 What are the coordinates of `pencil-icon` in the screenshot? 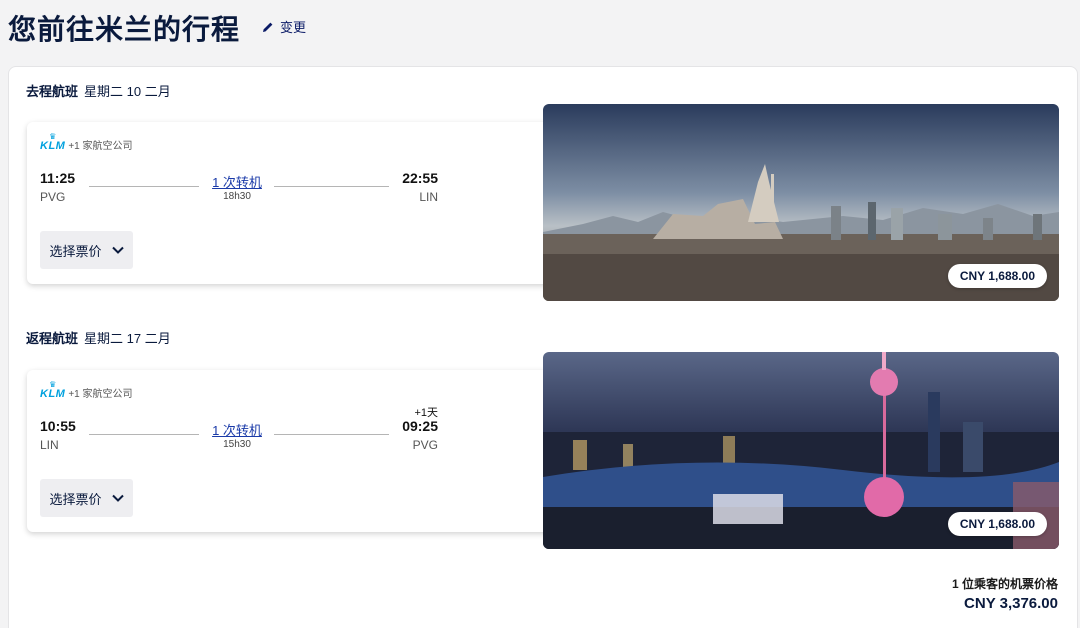 It's located at (268, 27).